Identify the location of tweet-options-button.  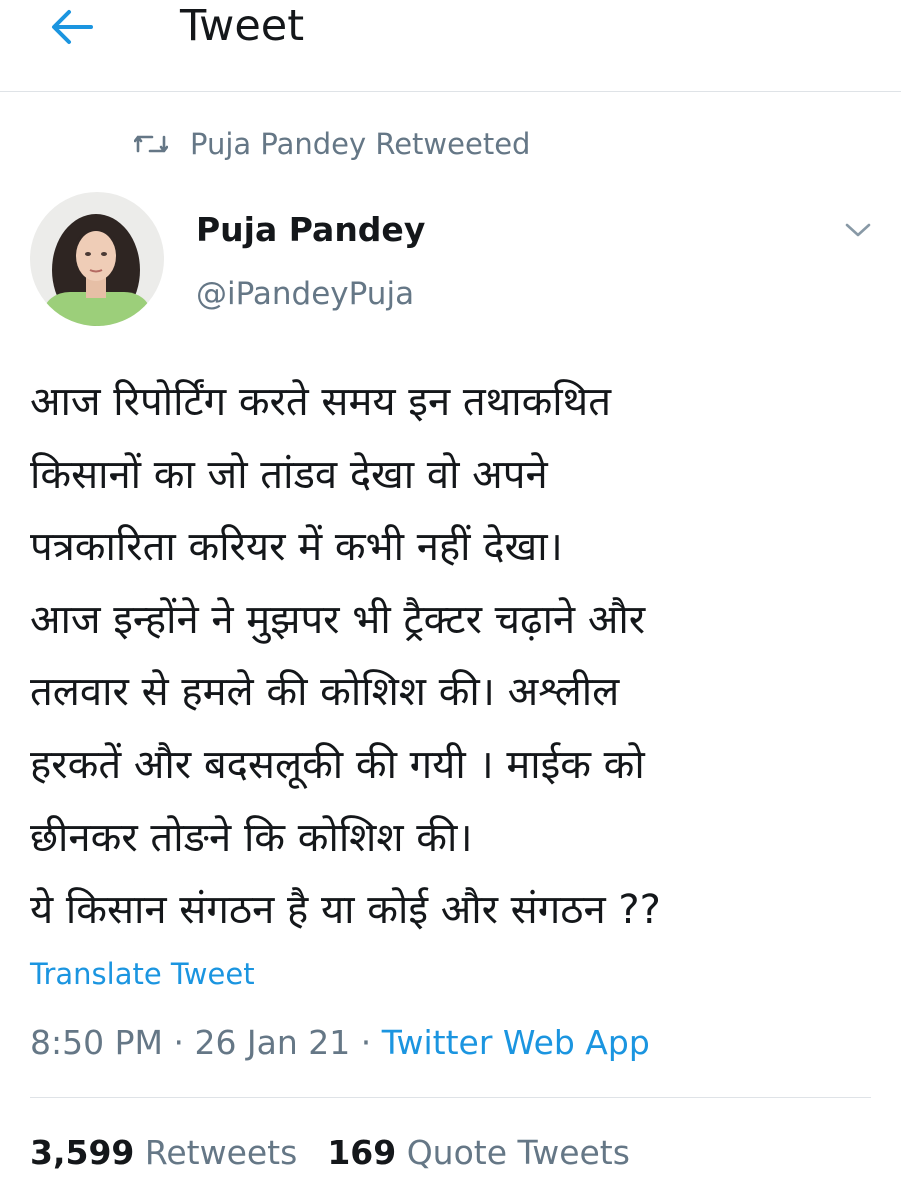
(858, 230).